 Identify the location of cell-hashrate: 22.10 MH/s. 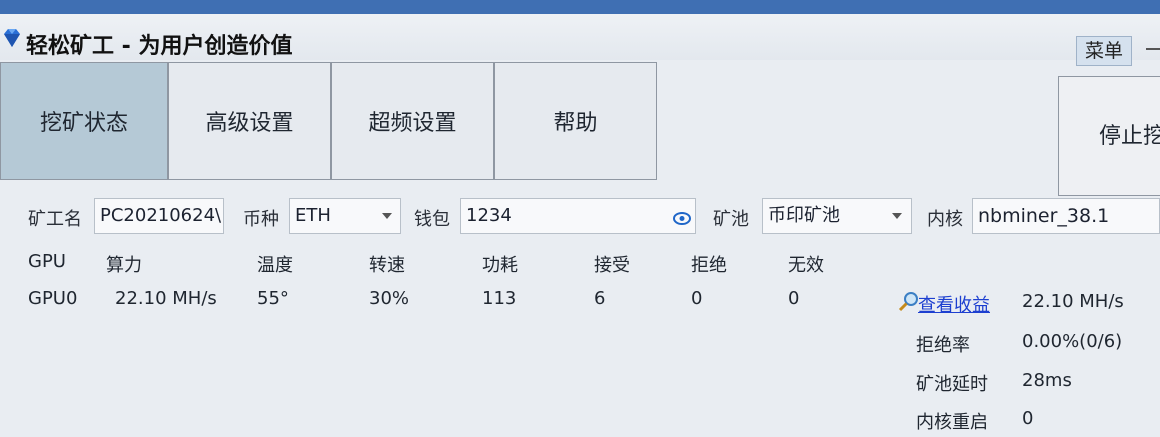
(166, 298).